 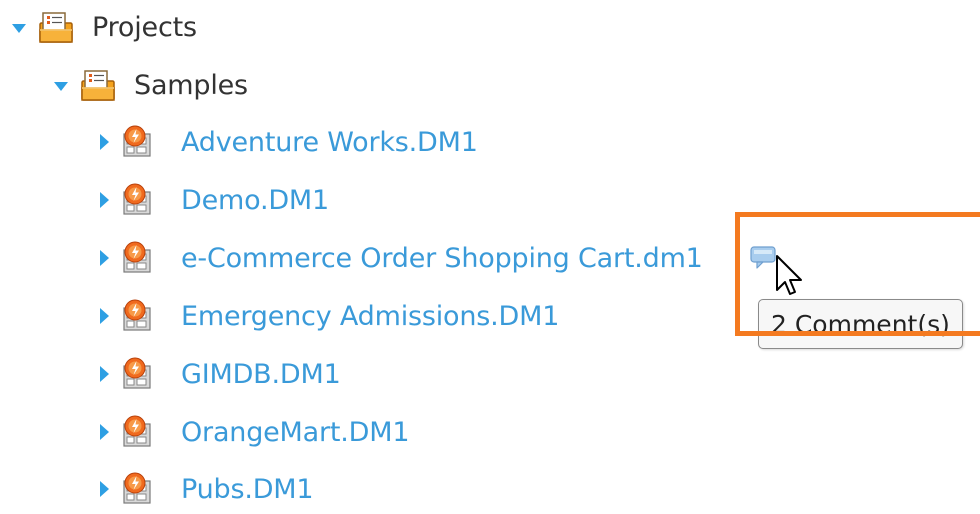 What do you see at coordinates (247, 489) in the screenshot?
I see `tree-item-label: Pubs.DM1` at bounding box center [247, 489].